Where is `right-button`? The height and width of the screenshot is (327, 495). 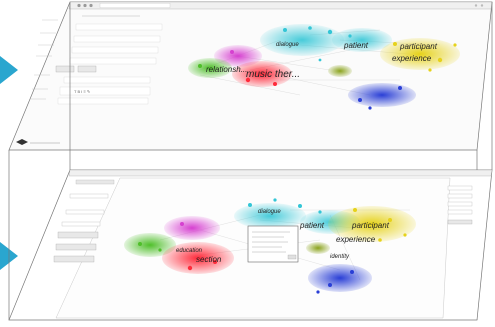
right-button is located at coordinates (460, 222).